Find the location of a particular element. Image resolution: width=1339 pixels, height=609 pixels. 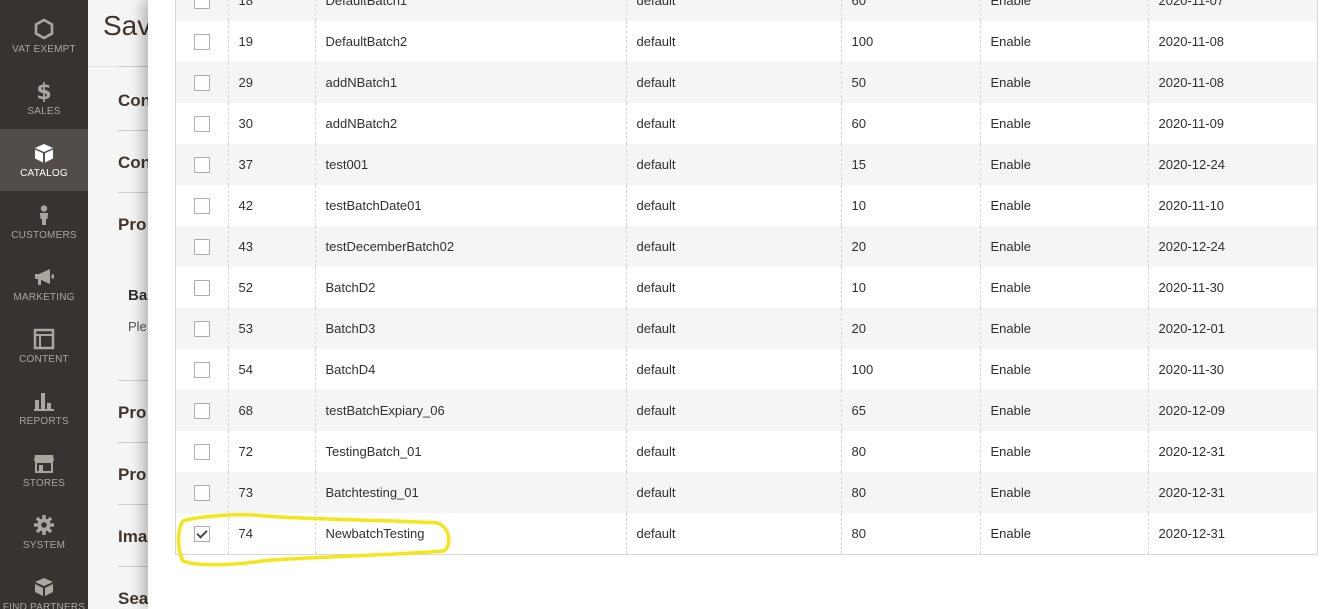

menu-item-sales: $ SALES is located at coordinates (44, 98).